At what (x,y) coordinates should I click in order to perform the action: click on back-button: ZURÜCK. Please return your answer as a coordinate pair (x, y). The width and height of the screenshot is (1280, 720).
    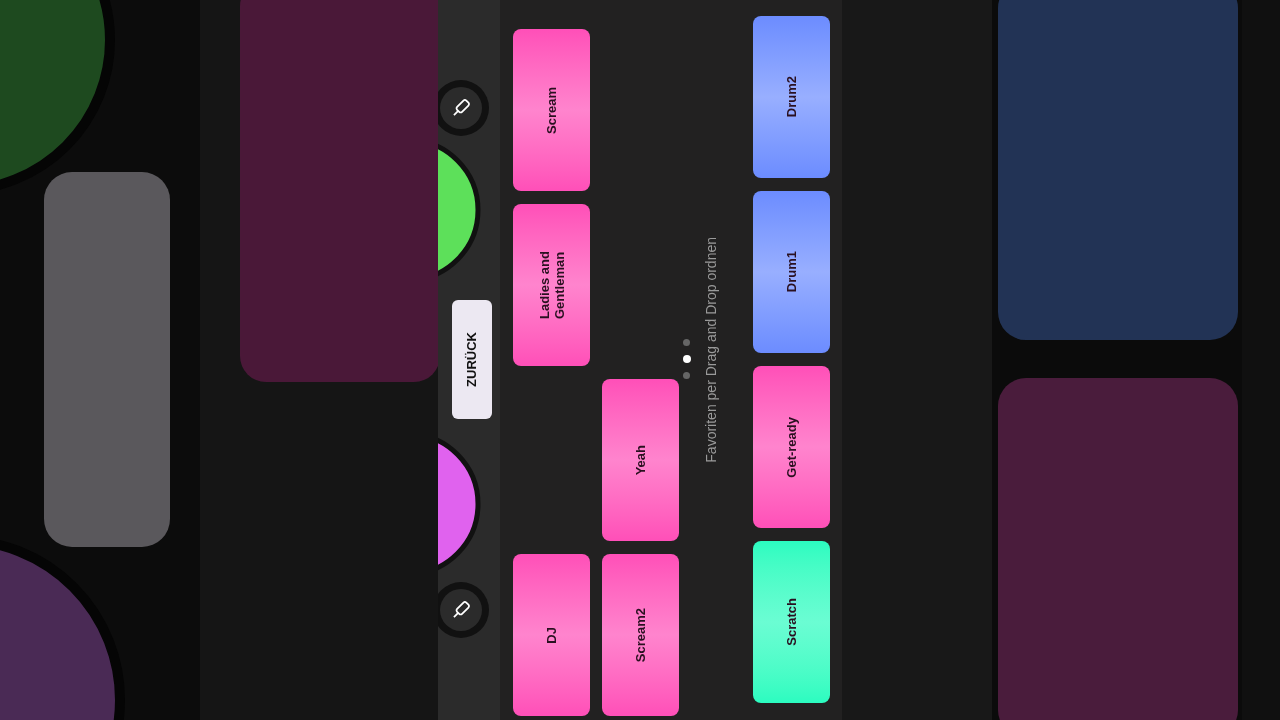
    Looking at the image, I should click on (472, 359).